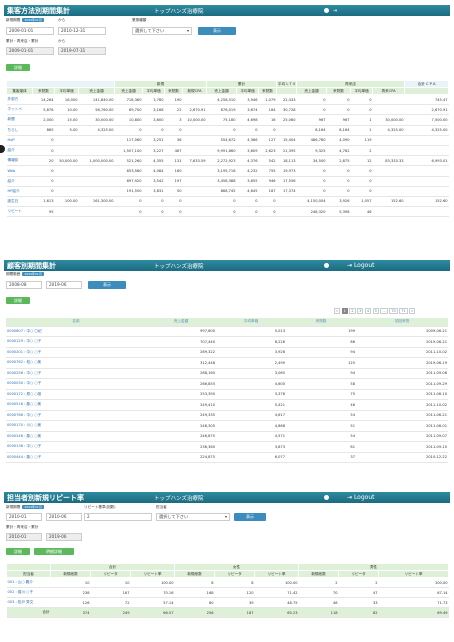 The image size is (454, 642). Describe the element at coordinates (368, 311) in the screenshot. I see `page-link: 4` at that location.